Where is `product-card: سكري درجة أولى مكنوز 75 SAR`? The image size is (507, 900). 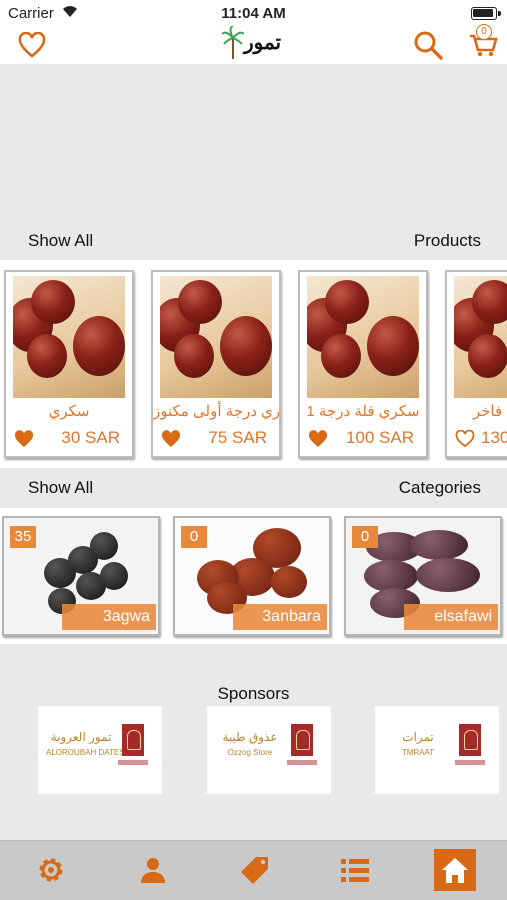 product-card: سكري درجة أولى مكنوز 75 SAR is located at coordinates (216, 364).